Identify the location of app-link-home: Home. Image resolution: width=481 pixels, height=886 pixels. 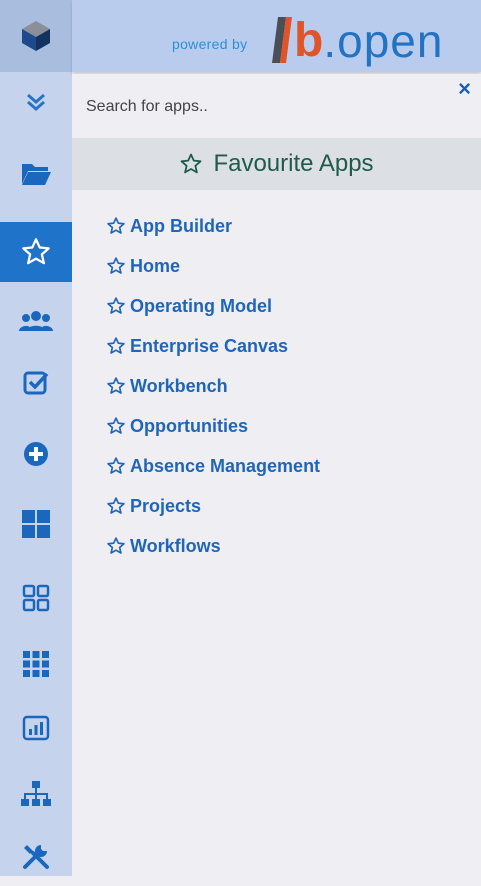
(213, 266).